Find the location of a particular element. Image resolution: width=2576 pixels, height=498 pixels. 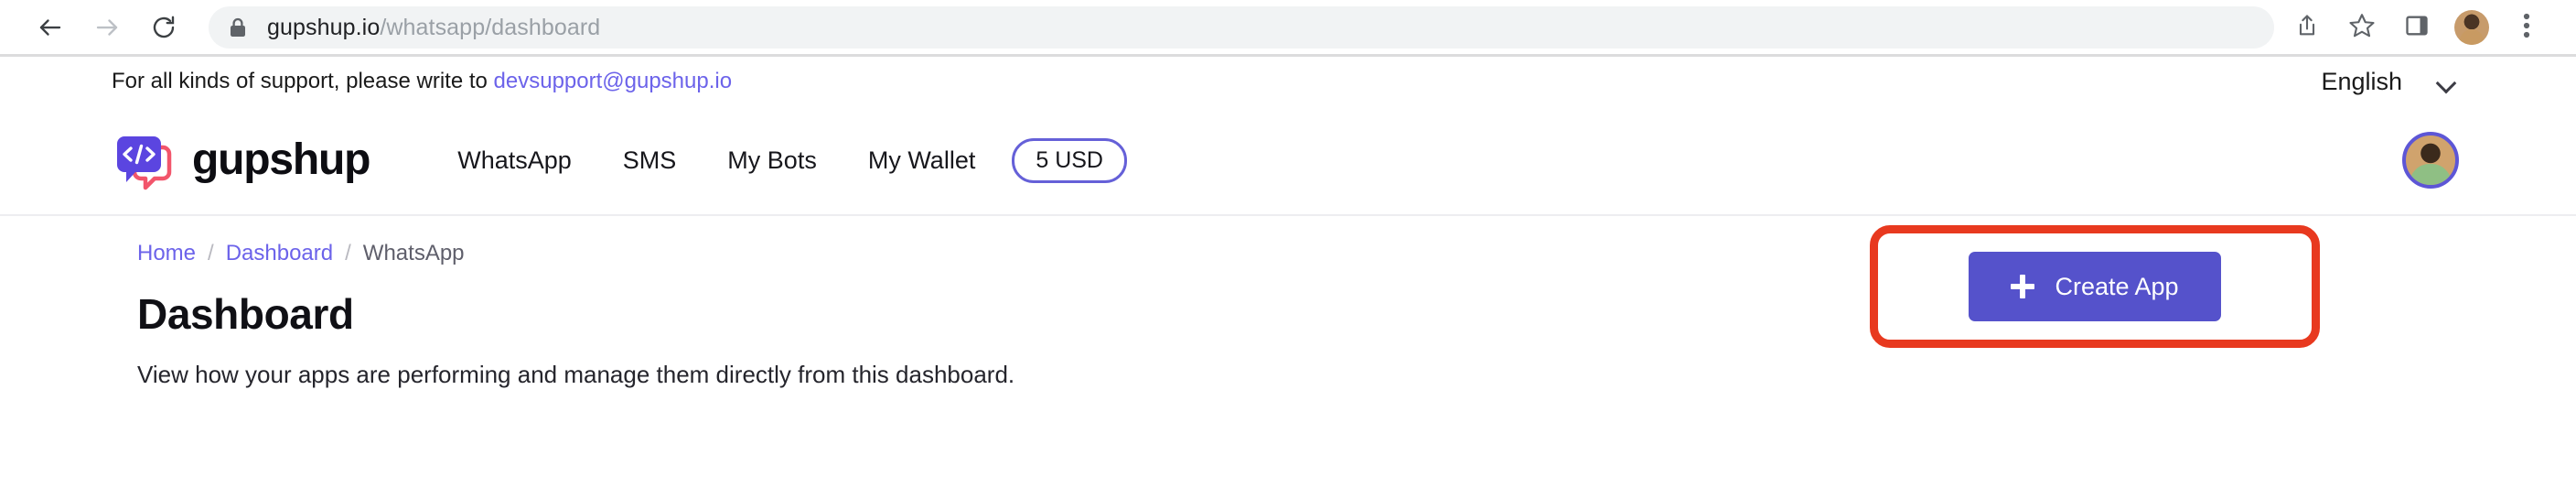

nav-item-whatsapp: WhatsApp is located at coordinates (515, 160).